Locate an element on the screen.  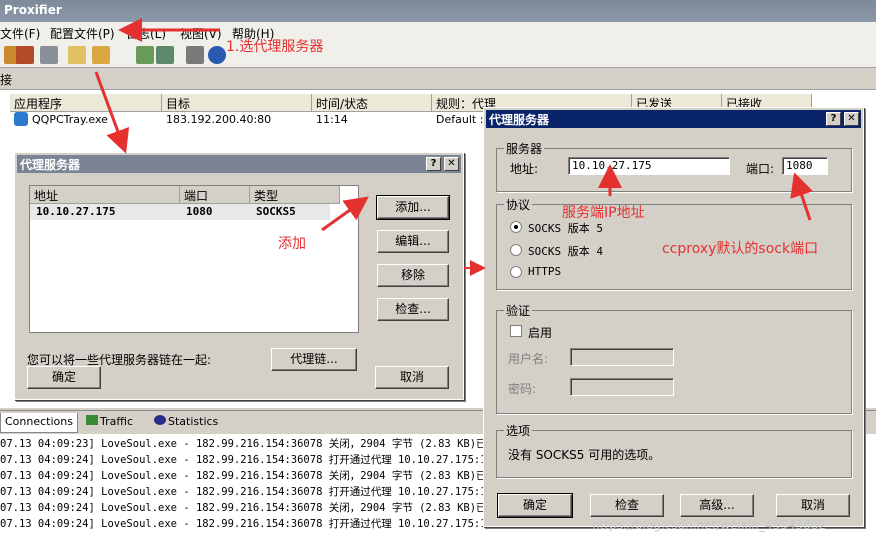
arrow-to-add is located at coordinates (345, 214).